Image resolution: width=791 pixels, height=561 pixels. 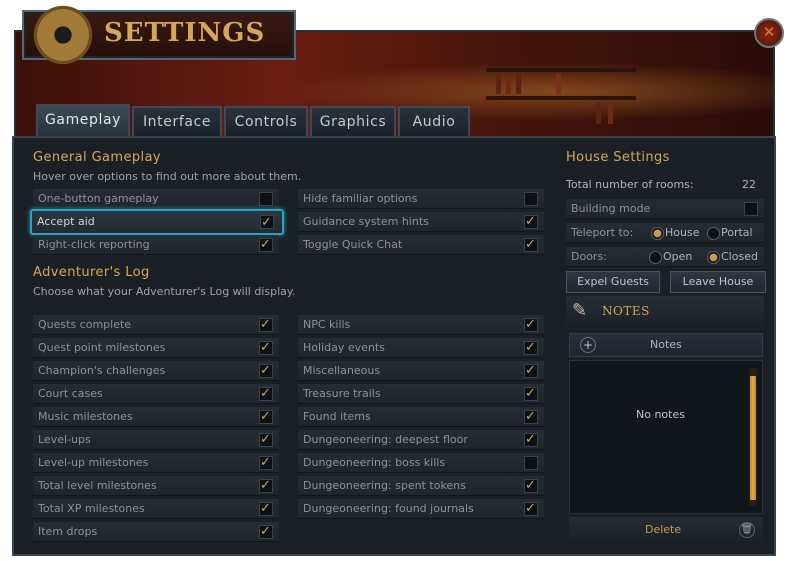 I want to click on trash-icon: 🗑, so click(x=747, y=530).